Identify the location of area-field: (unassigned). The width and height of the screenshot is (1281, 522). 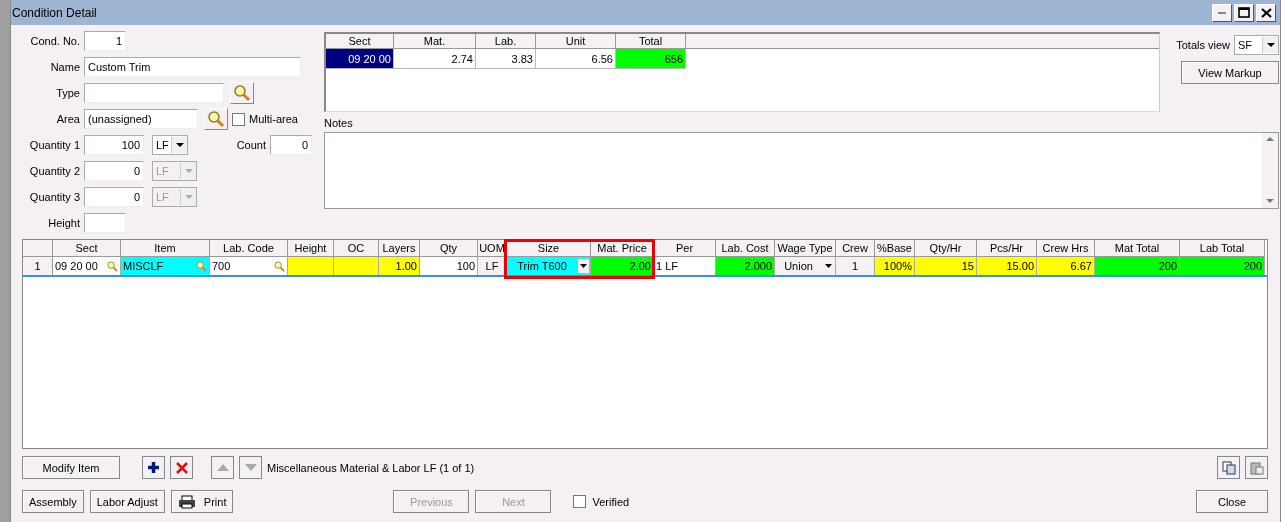
(141, 119).